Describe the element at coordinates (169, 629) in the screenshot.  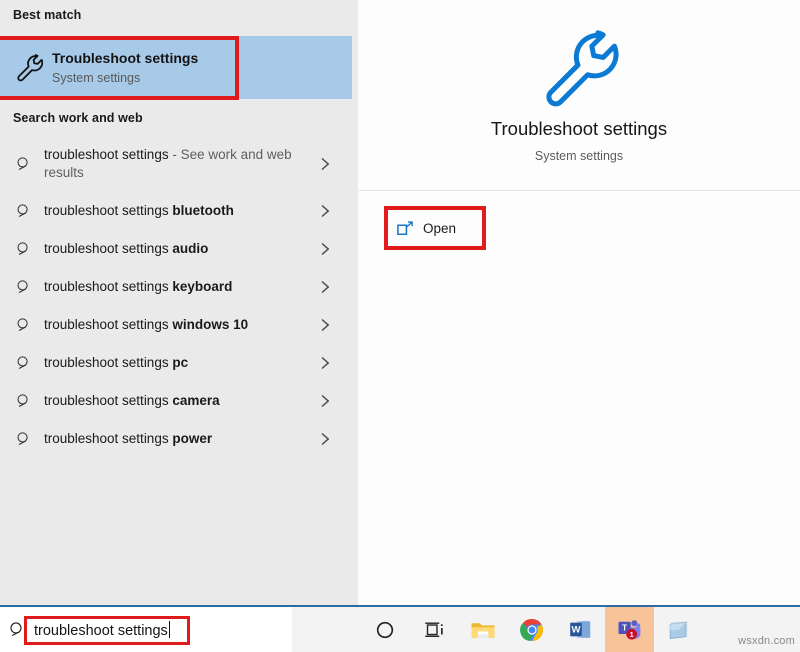
I see `text-cursor` at that location.